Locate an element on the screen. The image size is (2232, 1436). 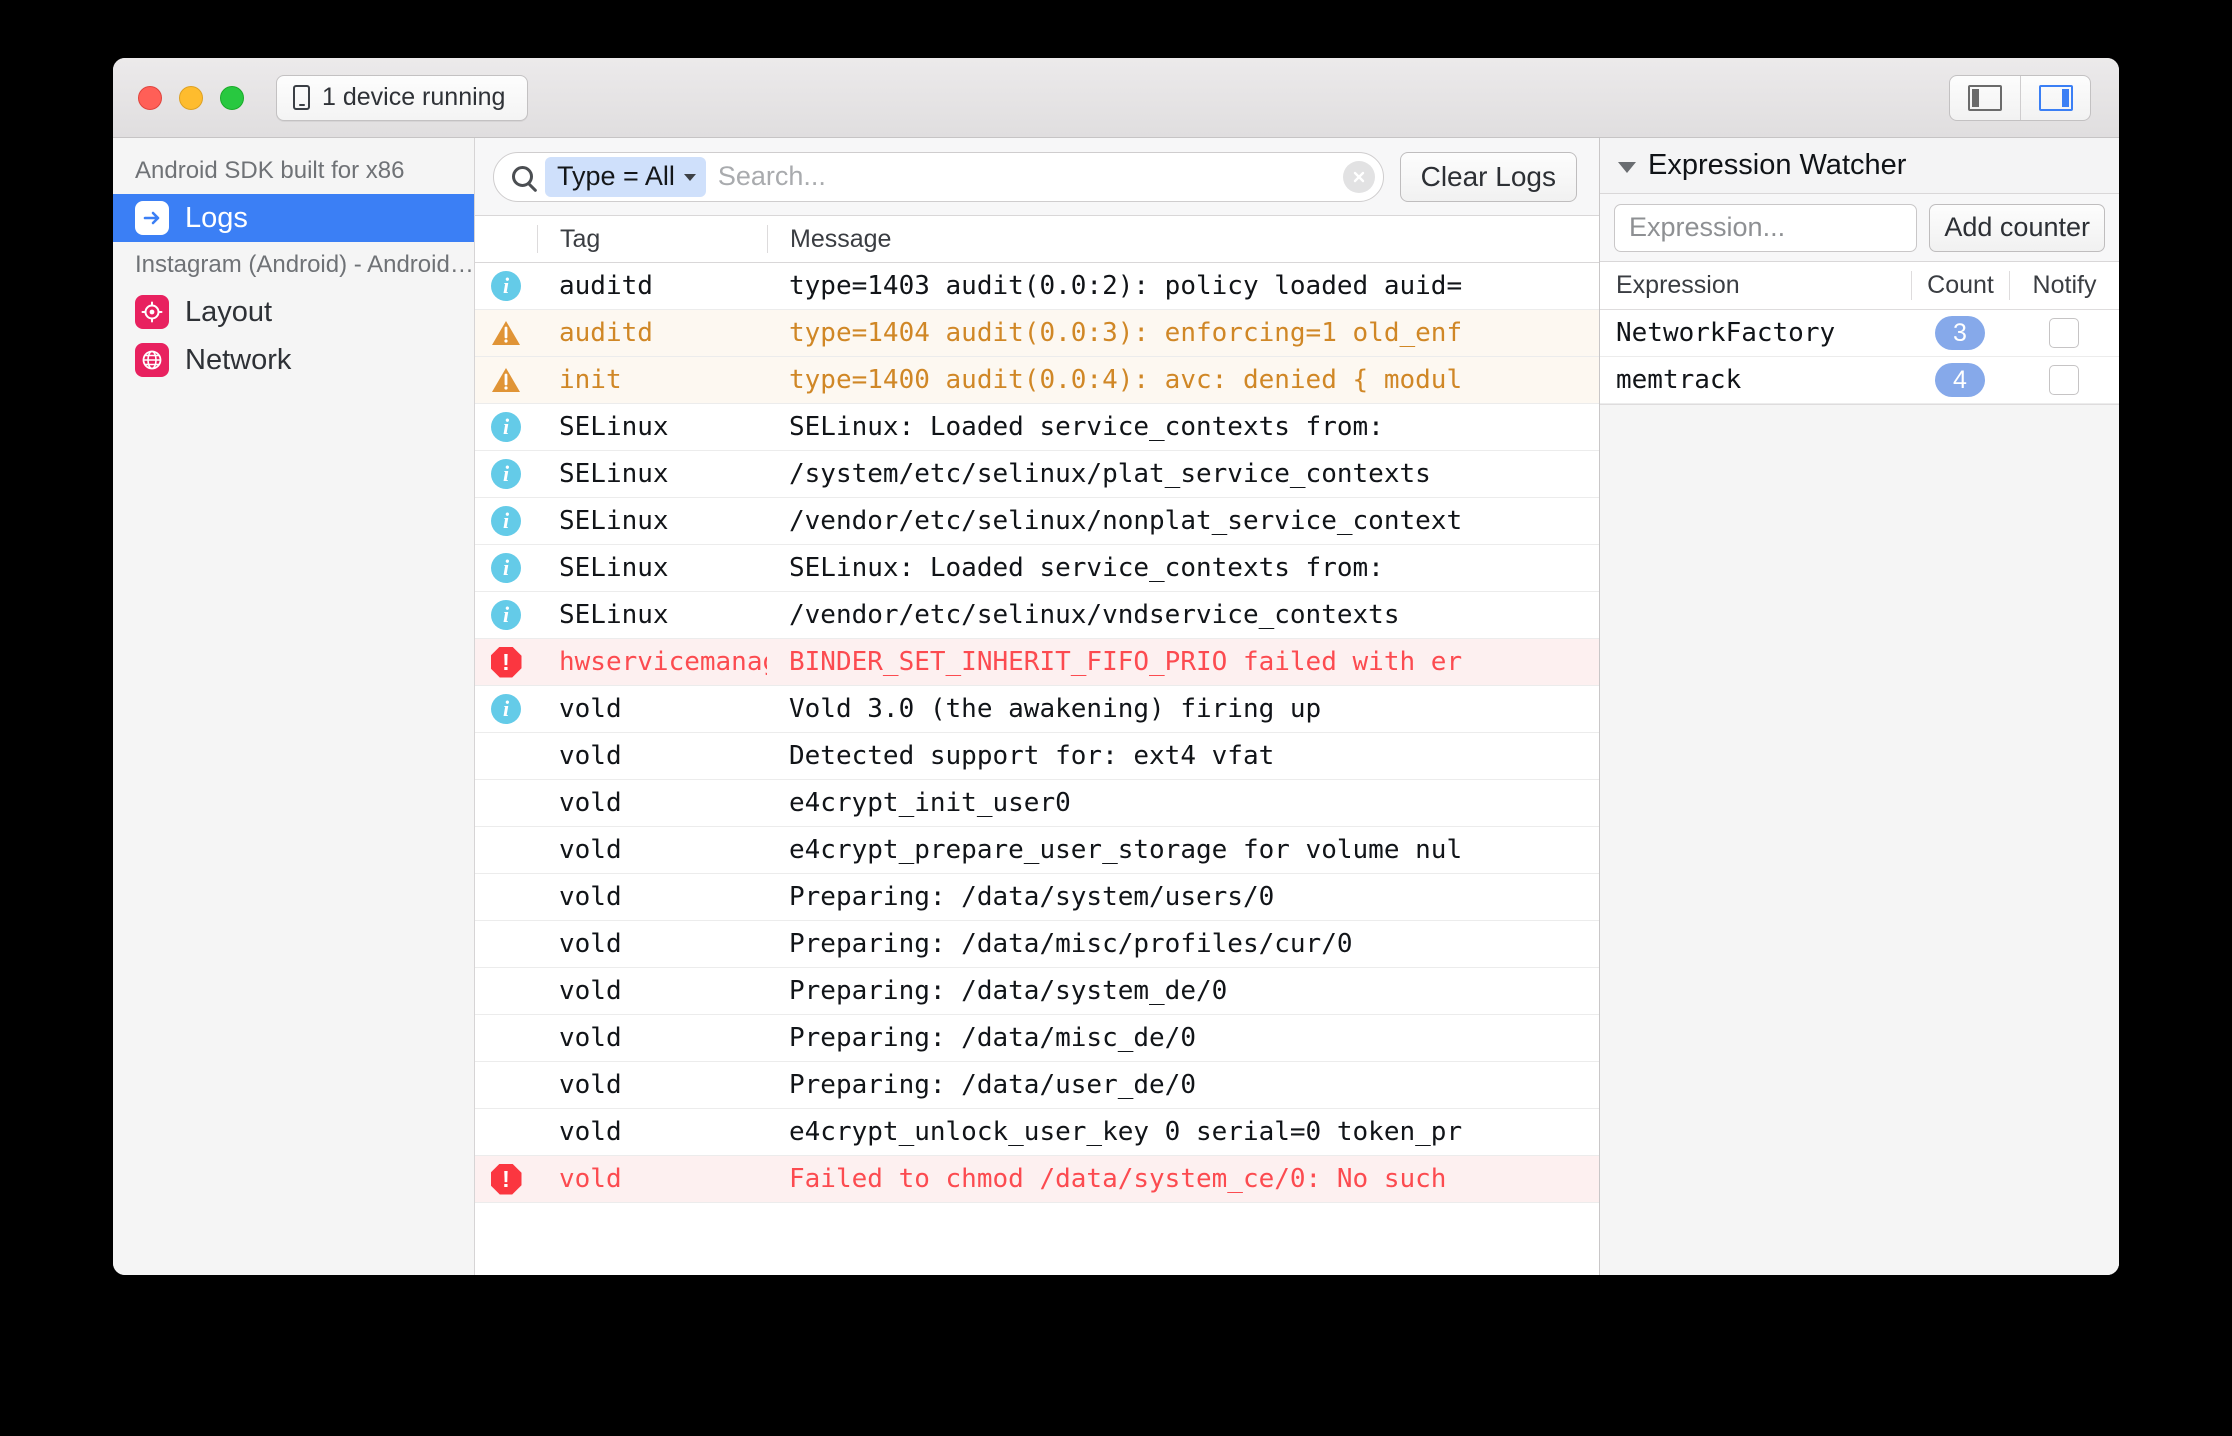
panel-toggle-group is located at coordinates (2020, 98).